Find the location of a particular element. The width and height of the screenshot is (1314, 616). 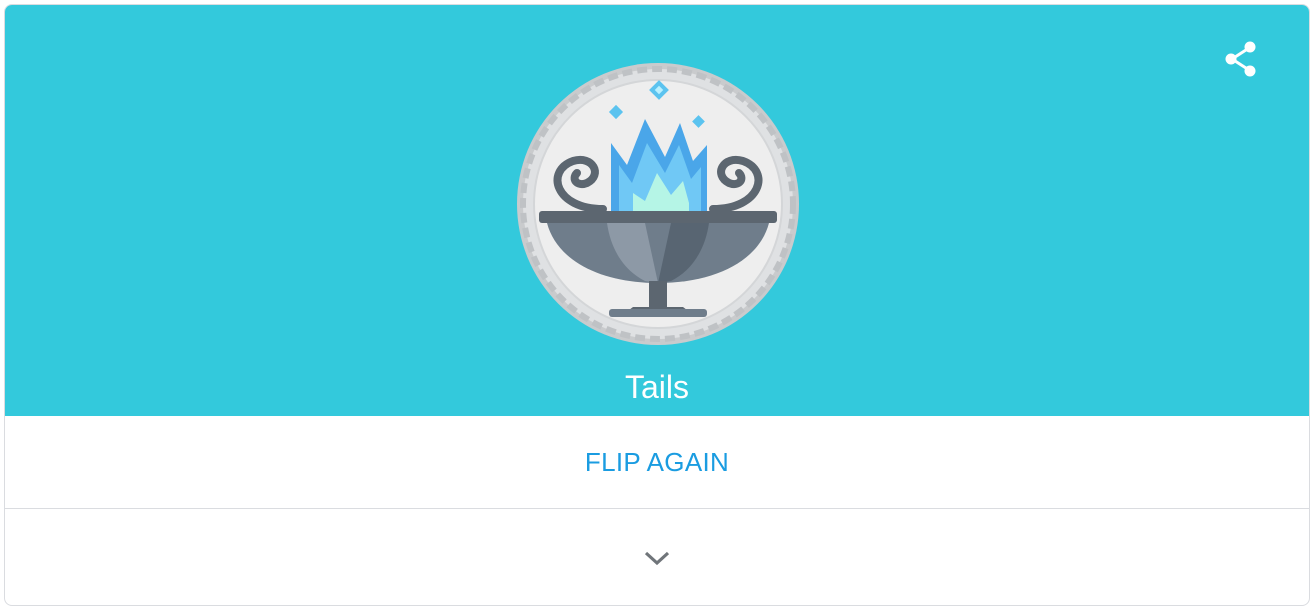

expand-button is located at coordinates (657, 558).